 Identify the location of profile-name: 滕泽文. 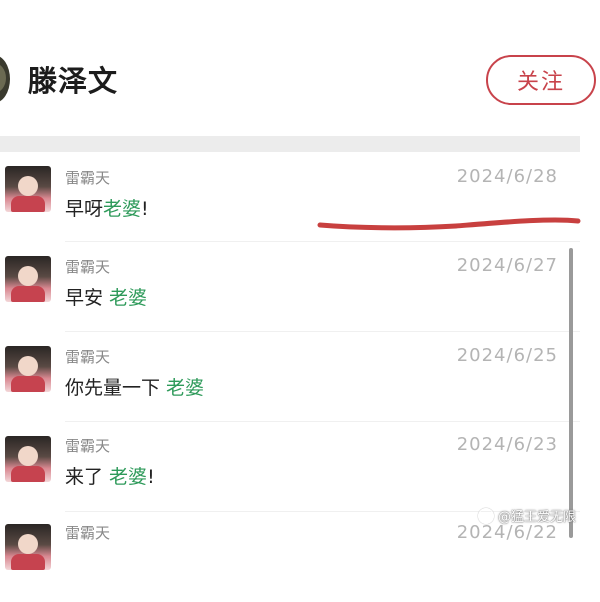
(73, 81).